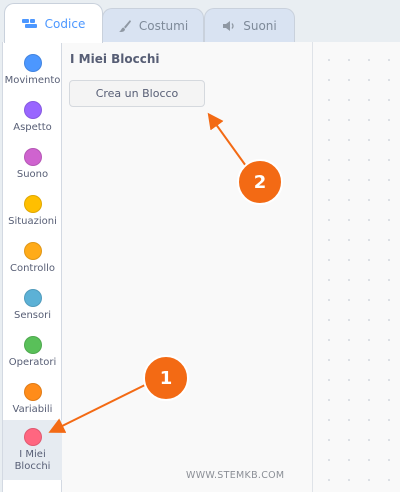  What do you see at coordinates (227, 139) in the screenshot?
I see `arrow-2-to-make-block` at bounding box center [227, 139].